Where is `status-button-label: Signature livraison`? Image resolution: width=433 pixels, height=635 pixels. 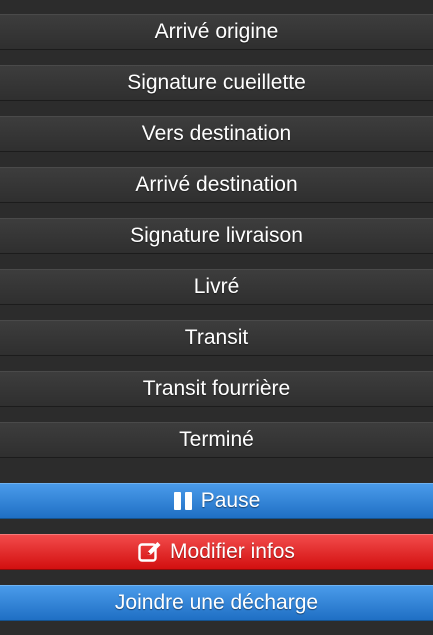 status-button-label: Signature livraison is located at coordinates (216, 235).